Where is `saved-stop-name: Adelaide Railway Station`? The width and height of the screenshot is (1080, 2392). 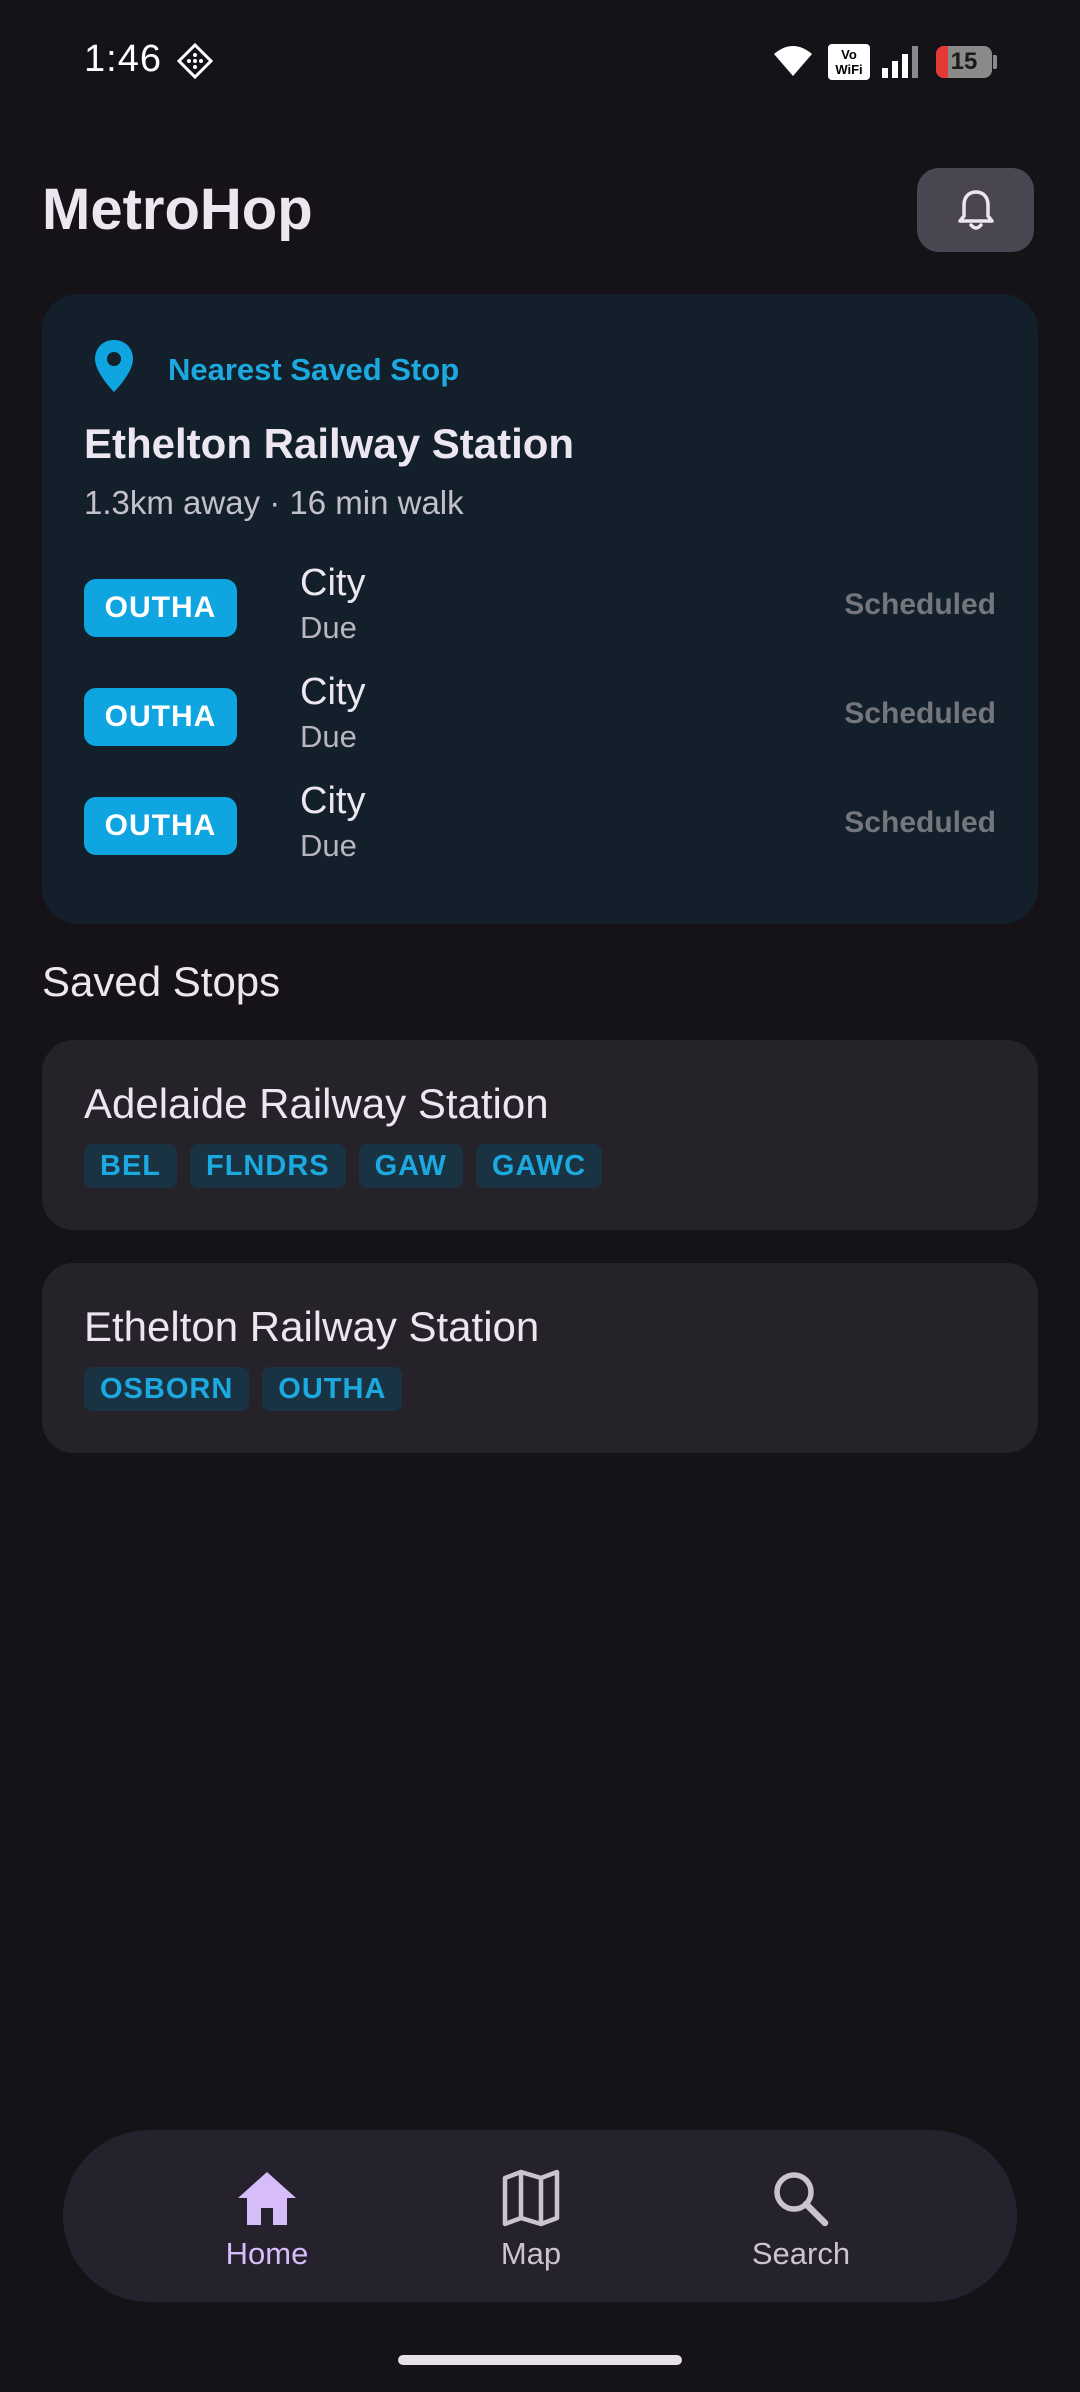 saved-stop-name: Adelaide Railway Station is located at coordinates (316, 1103).